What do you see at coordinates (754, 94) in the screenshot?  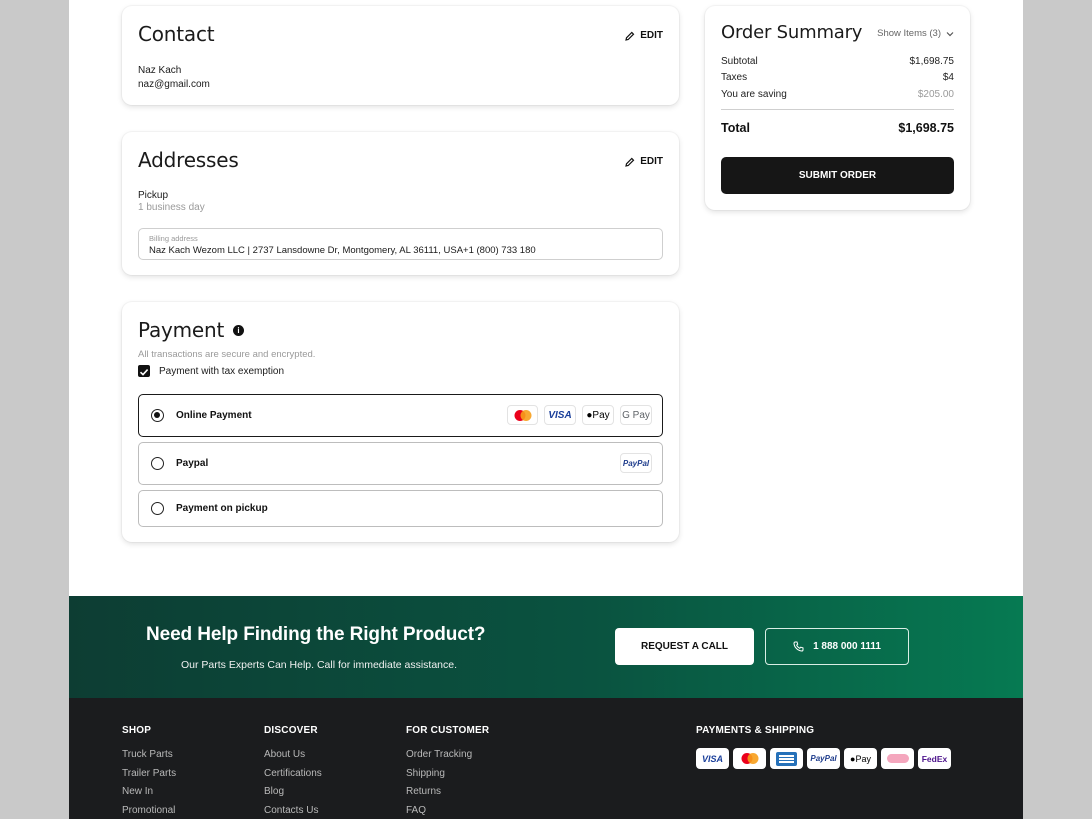 I see `saving-label: You are saving` at bounding box center [754, 94].